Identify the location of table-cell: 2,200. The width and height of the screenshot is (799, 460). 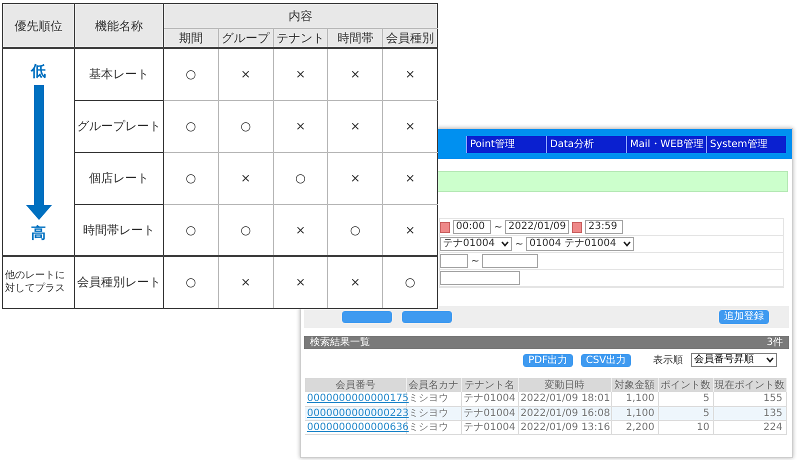
(634, 427).